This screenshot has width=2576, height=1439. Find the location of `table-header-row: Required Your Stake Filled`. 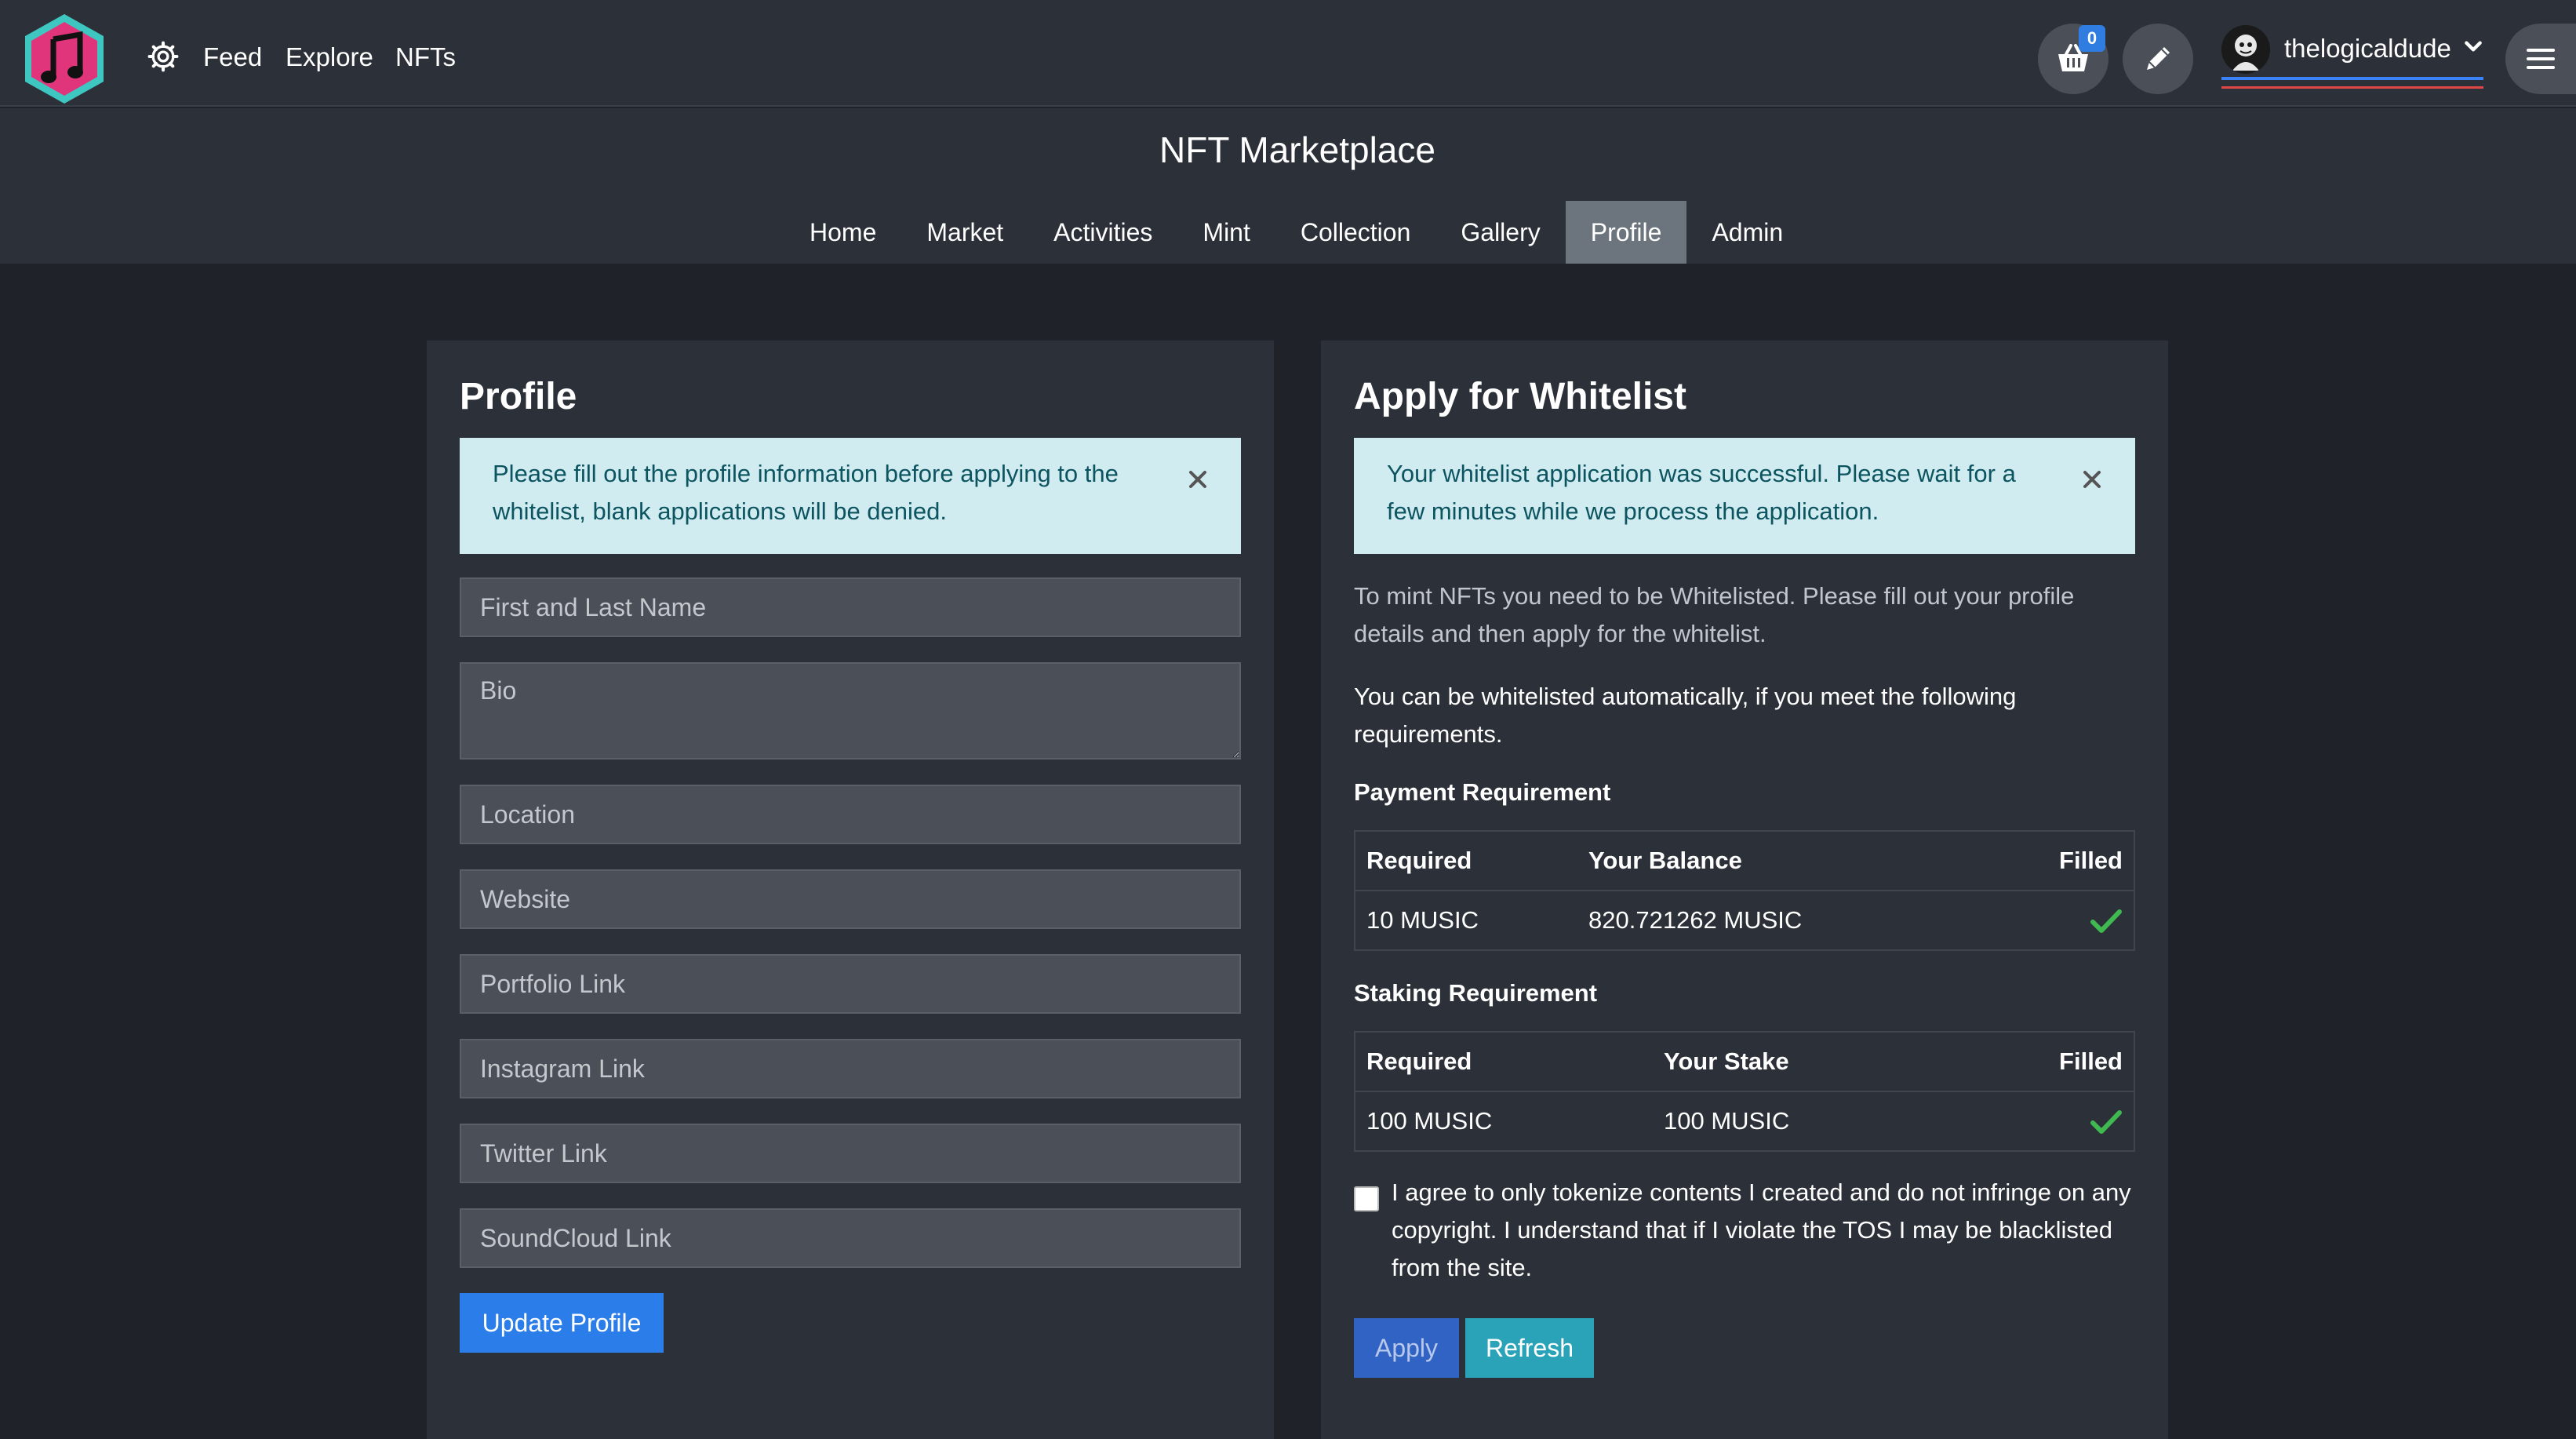

table-header-row: Required Your Stake Filled is located at coordinates (1745, 1061).